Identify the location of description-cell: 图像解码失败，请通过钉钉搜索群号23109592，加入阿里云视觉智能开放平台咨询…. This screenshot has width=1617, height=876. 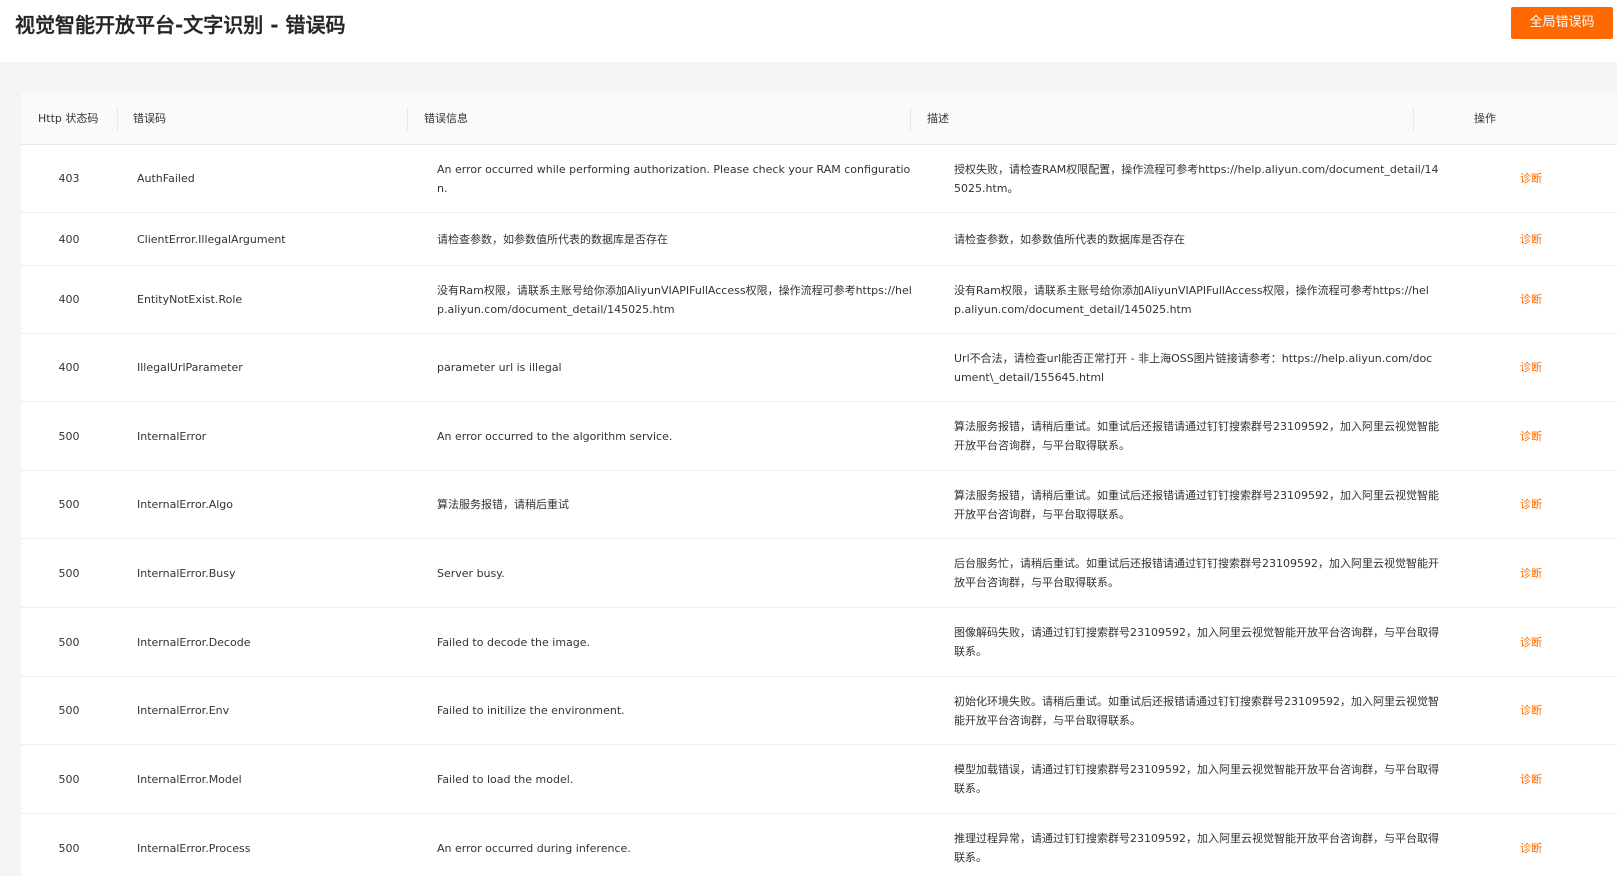
(1196, 642).